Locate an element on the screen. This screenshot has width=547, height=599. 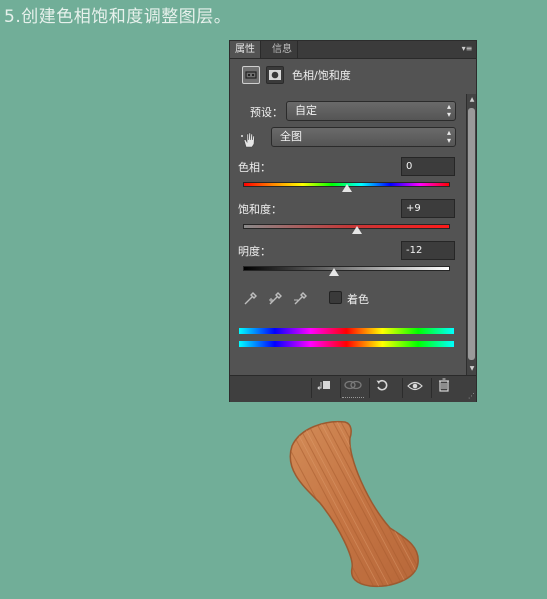
channel-dropdown: 全图 ▴ ▾ is located at coordinates (363, 137).